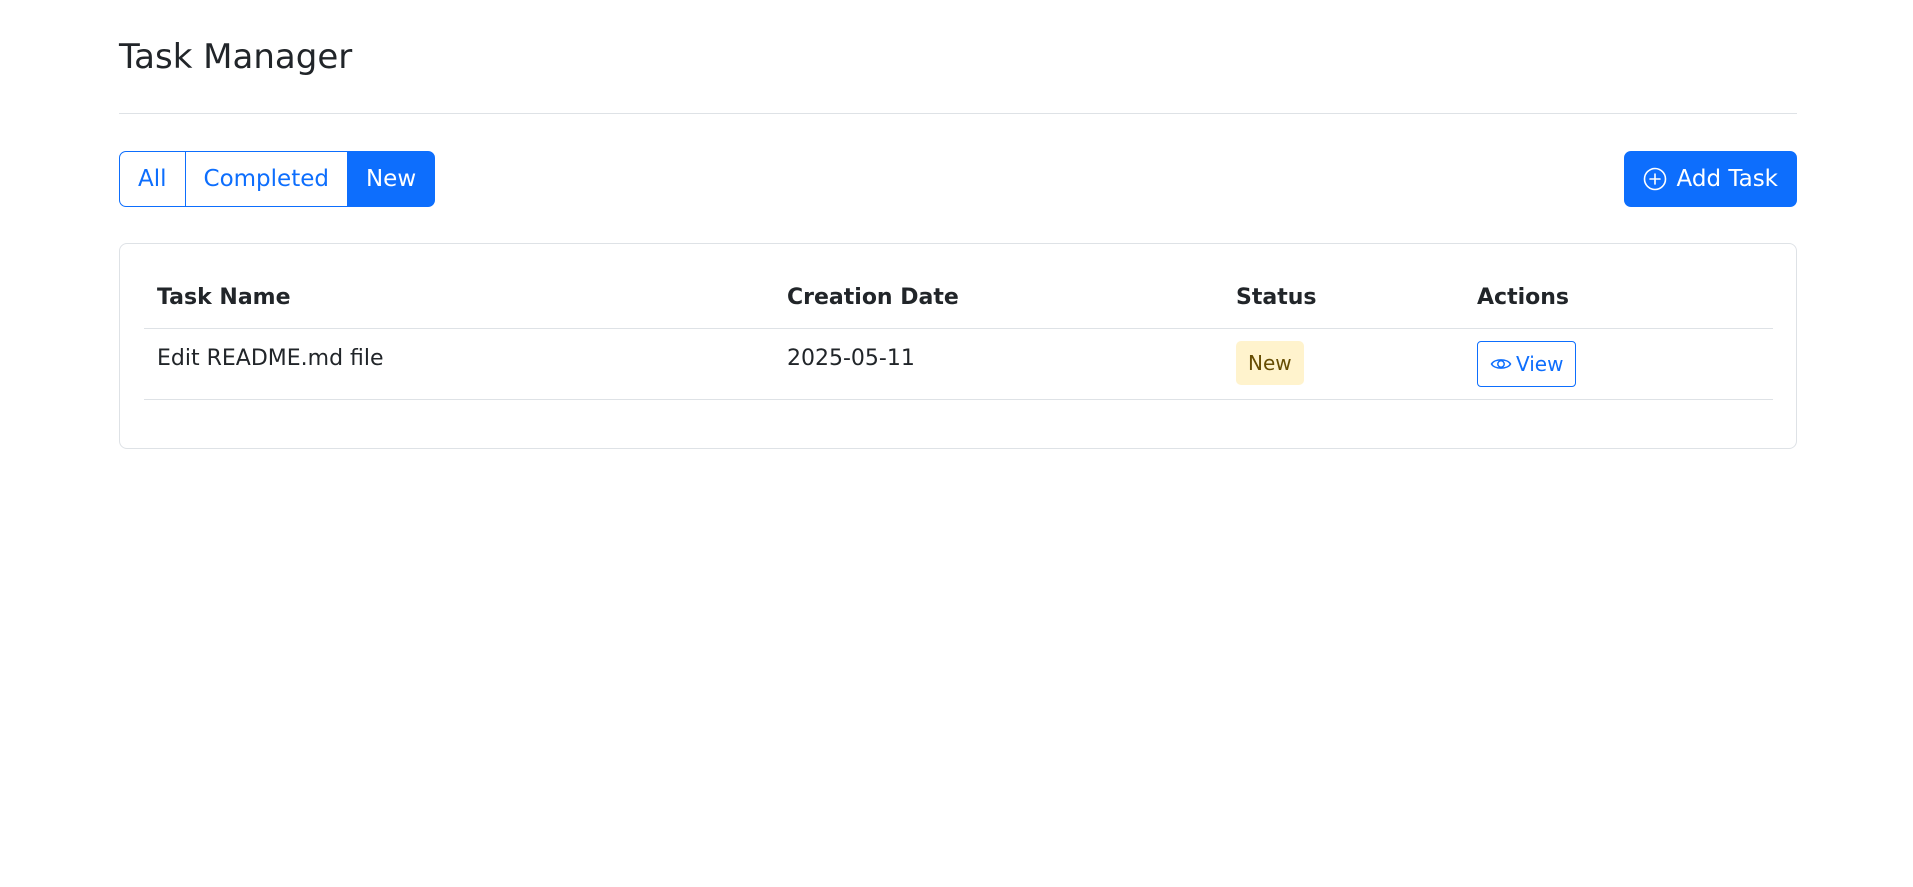  I want to click on header-task-name: Task Name, so click(224, 297).